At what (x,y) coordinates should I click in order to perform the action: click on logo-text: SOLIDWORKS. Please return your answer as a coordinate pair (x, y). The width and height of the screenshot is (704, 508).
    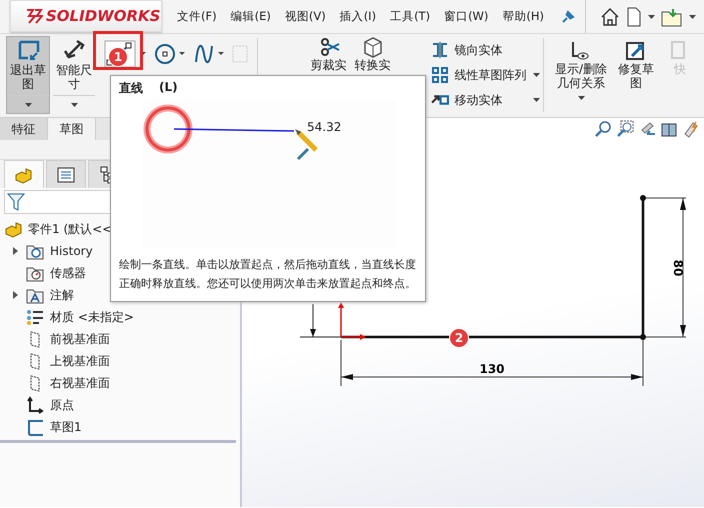
    Looking at the image, I should click on (103, 16).